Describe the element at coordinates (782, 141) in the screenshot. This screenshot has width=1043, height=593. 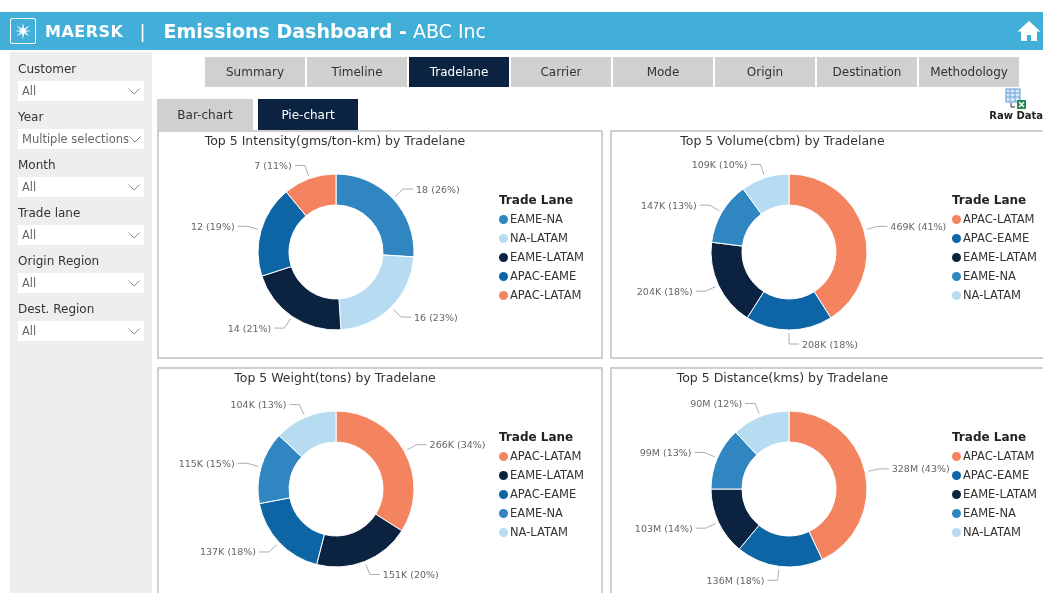
I see `chart-title: Top 5 Volume(cbm) by Tradelane` at that location.